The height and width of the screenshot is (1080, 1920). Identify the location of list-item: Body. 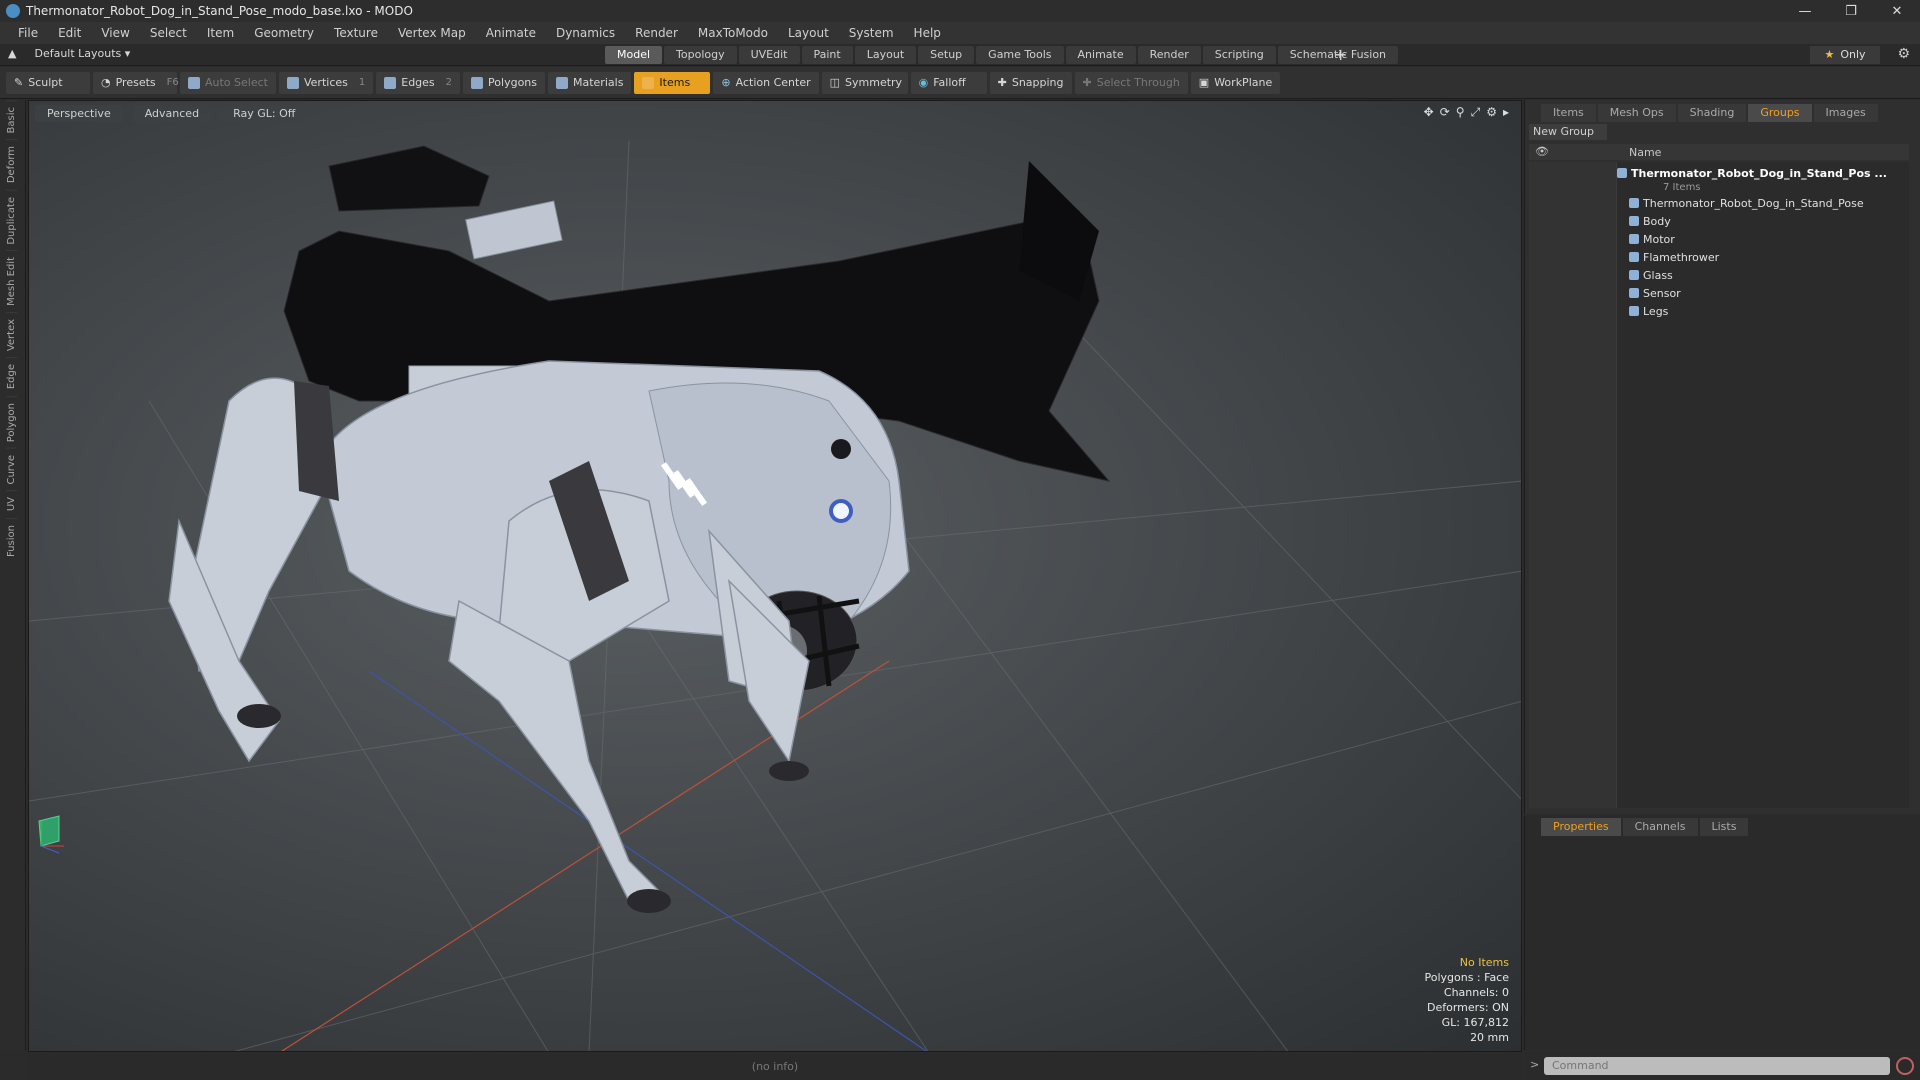
(1650, 221).